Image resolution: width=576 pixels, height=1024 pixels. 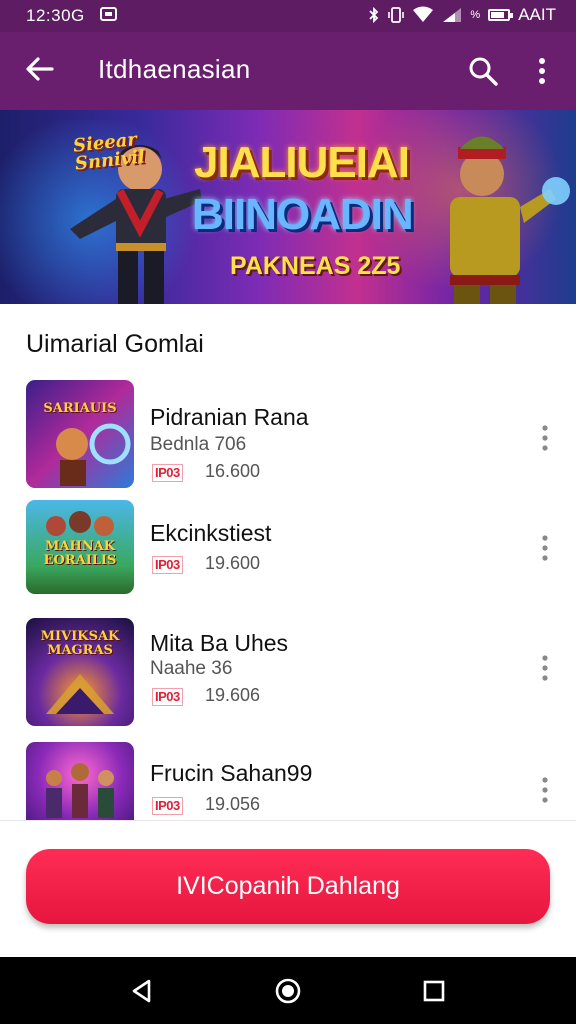 What do you see at coordinates (233, 804) in the screenshot?
I see `item-price: 19.056` at bounding box center [233, 804].